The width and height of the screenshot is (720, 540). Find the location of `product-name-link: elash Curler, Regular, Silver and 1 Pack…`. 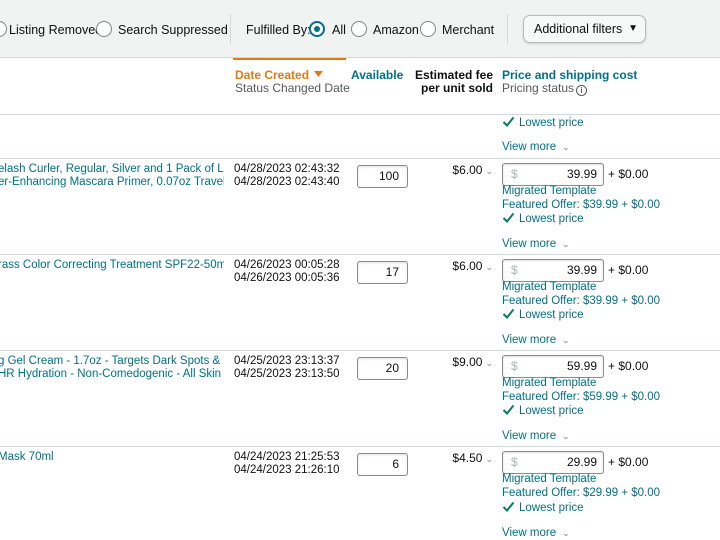

product-name-link: elash Curler, Regular, Silver and 1 Pack… is located at coordinates (112, 176).